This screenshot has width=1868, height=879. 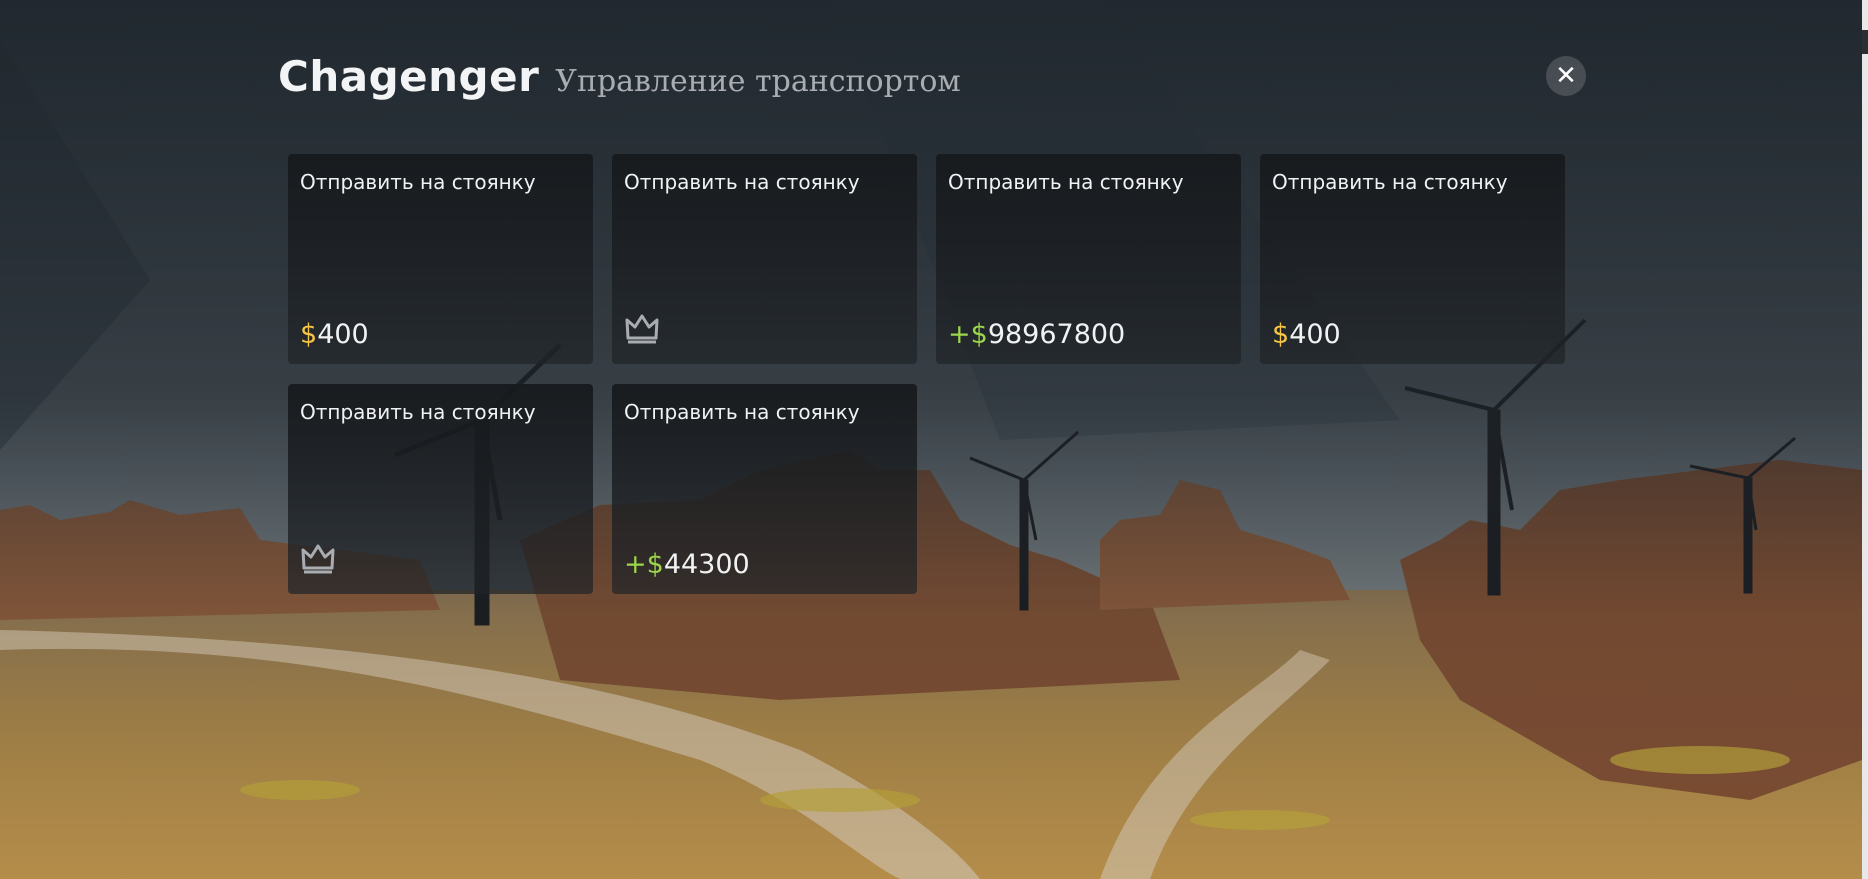 I want to click on vehicle-card: Отправить на стоянку +$98967800, so click(x=1088, y=259).